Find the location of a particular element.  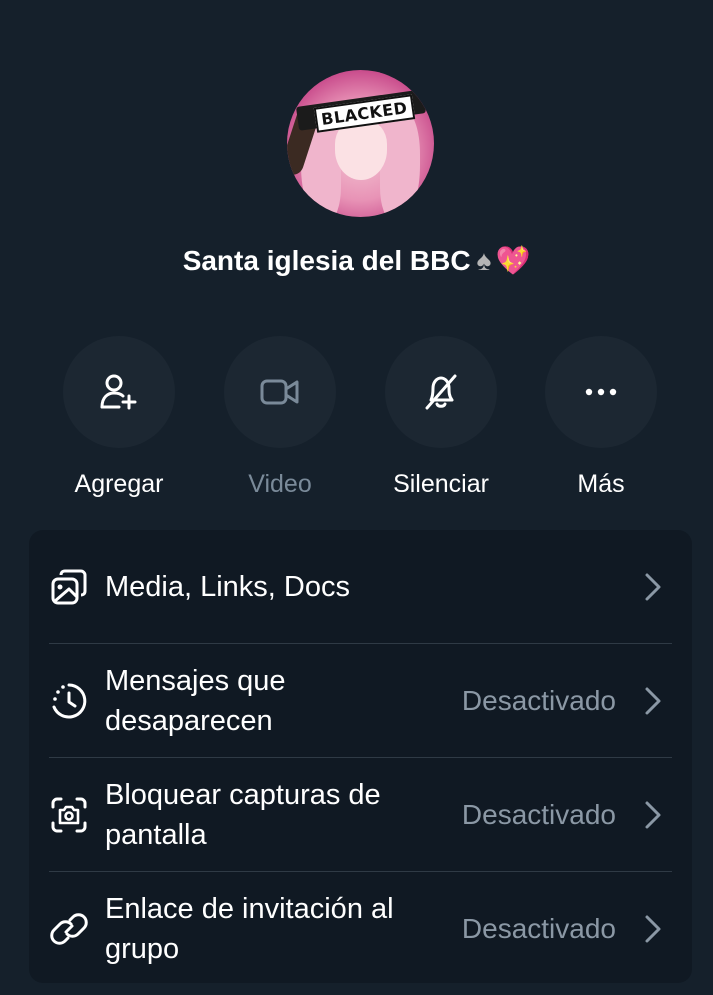

link-icon is located at coordinates (69, 929).